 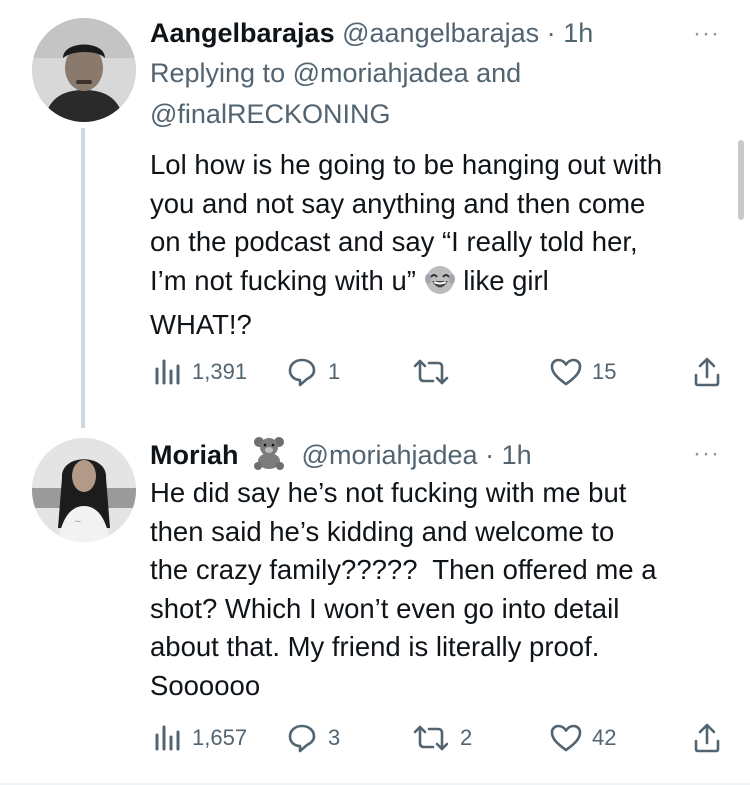 What do you see at coordinates (583, 738) in the screenshot?
I see `like-button: 42` at bounding box center [583, 738].